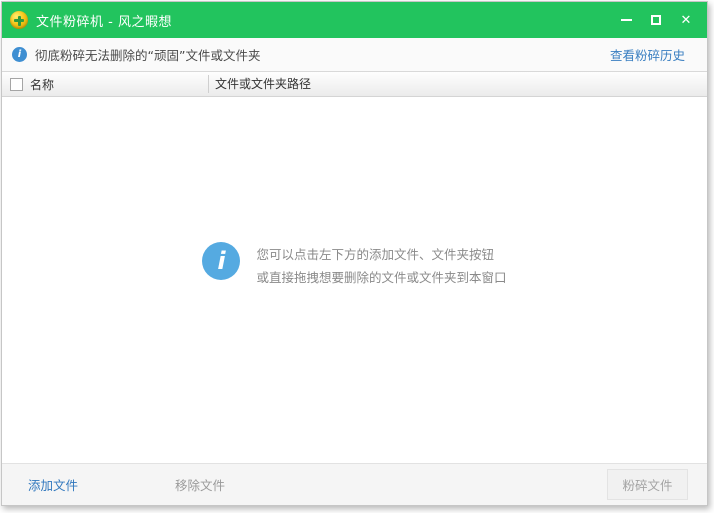  What do you see at coordinates (375, 254) in the screenshot?
I see `empty-hint-line1: 您可以点击左下方的添加文件、文件夹按钮` at bounding box center [375, 254].